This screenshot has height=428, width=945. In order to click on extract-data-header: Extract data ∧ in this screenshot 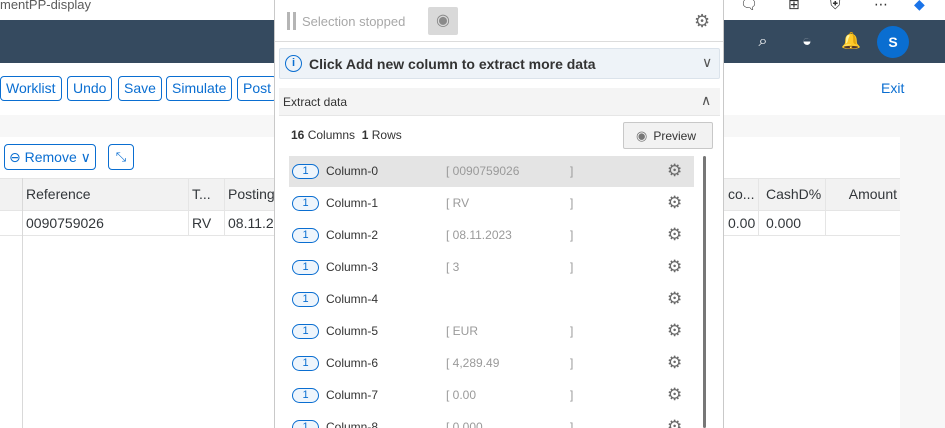, I will do `click(499, 102)`.